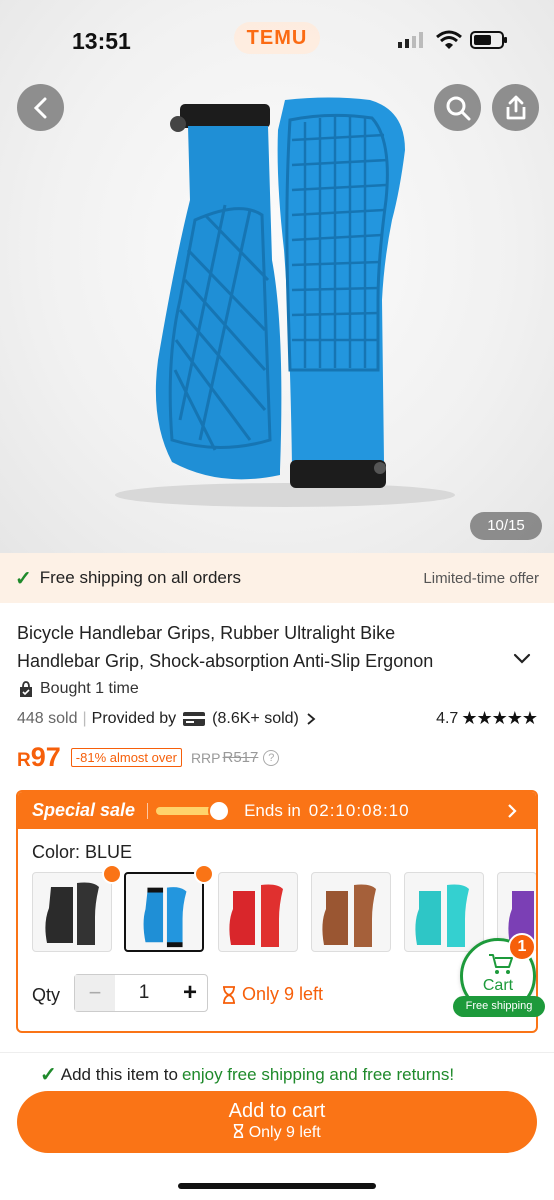  What do you see at coordinates (488, 40) in the screenshot?
I see `battery-icon` at bounding box center [488, 40].